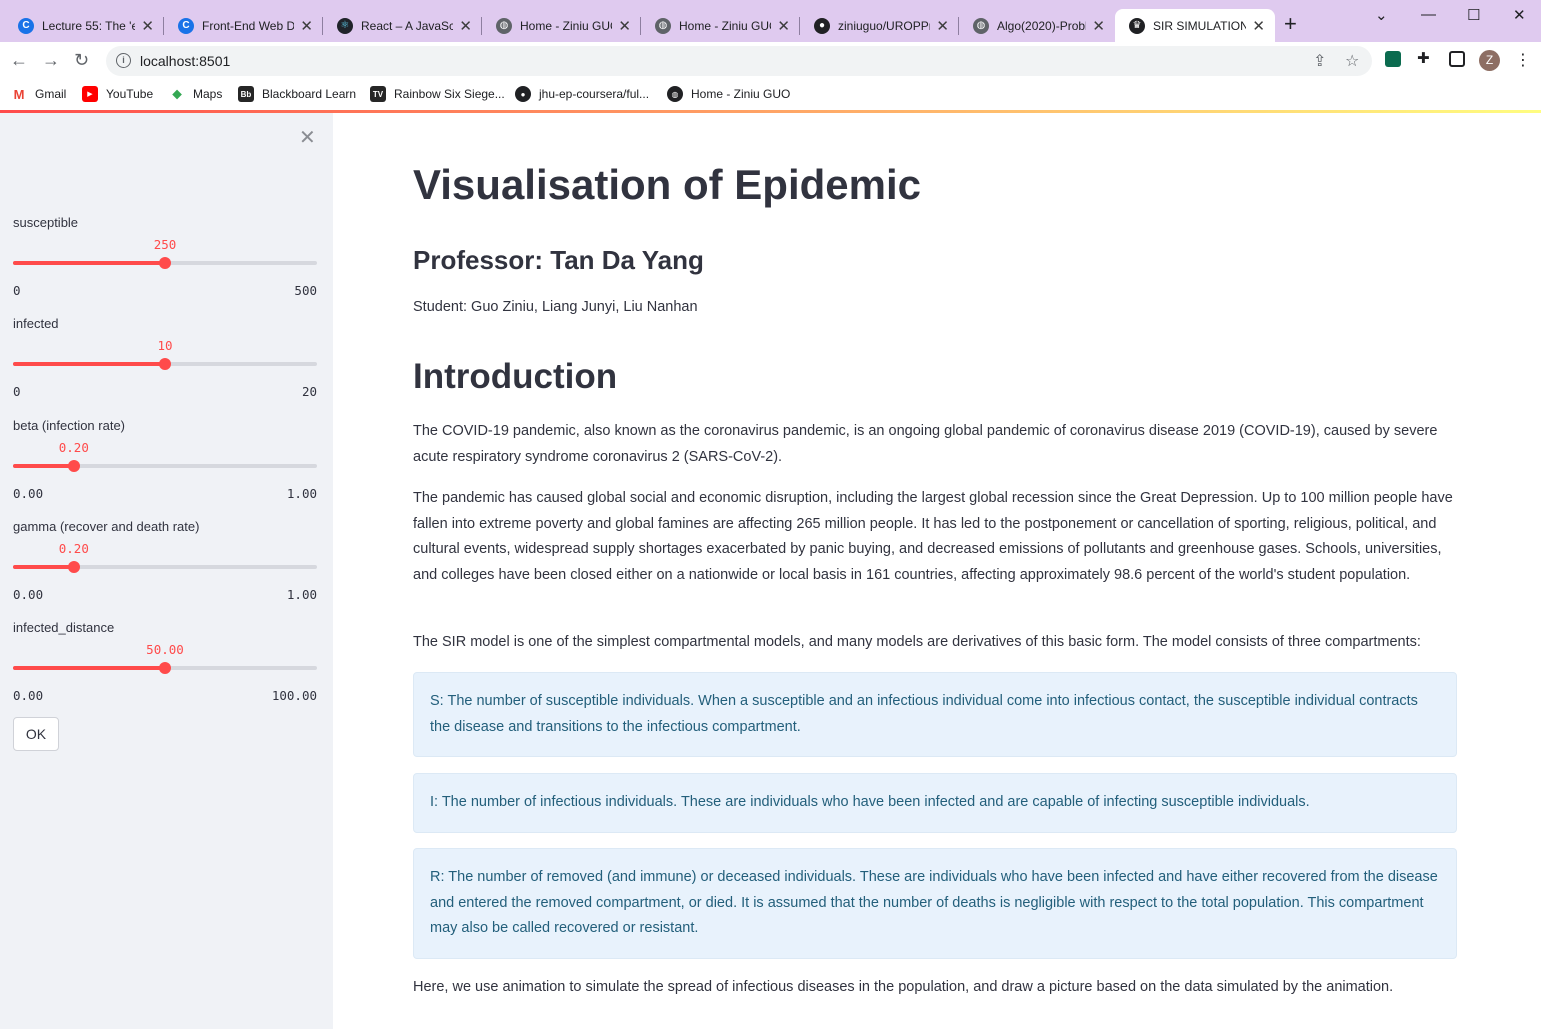 The width and height of the screenshot is (1541, 1029). Describe the element at coordinates (130, 94) in the screenshot. I see `bookmark-label: YouTube` at that location.